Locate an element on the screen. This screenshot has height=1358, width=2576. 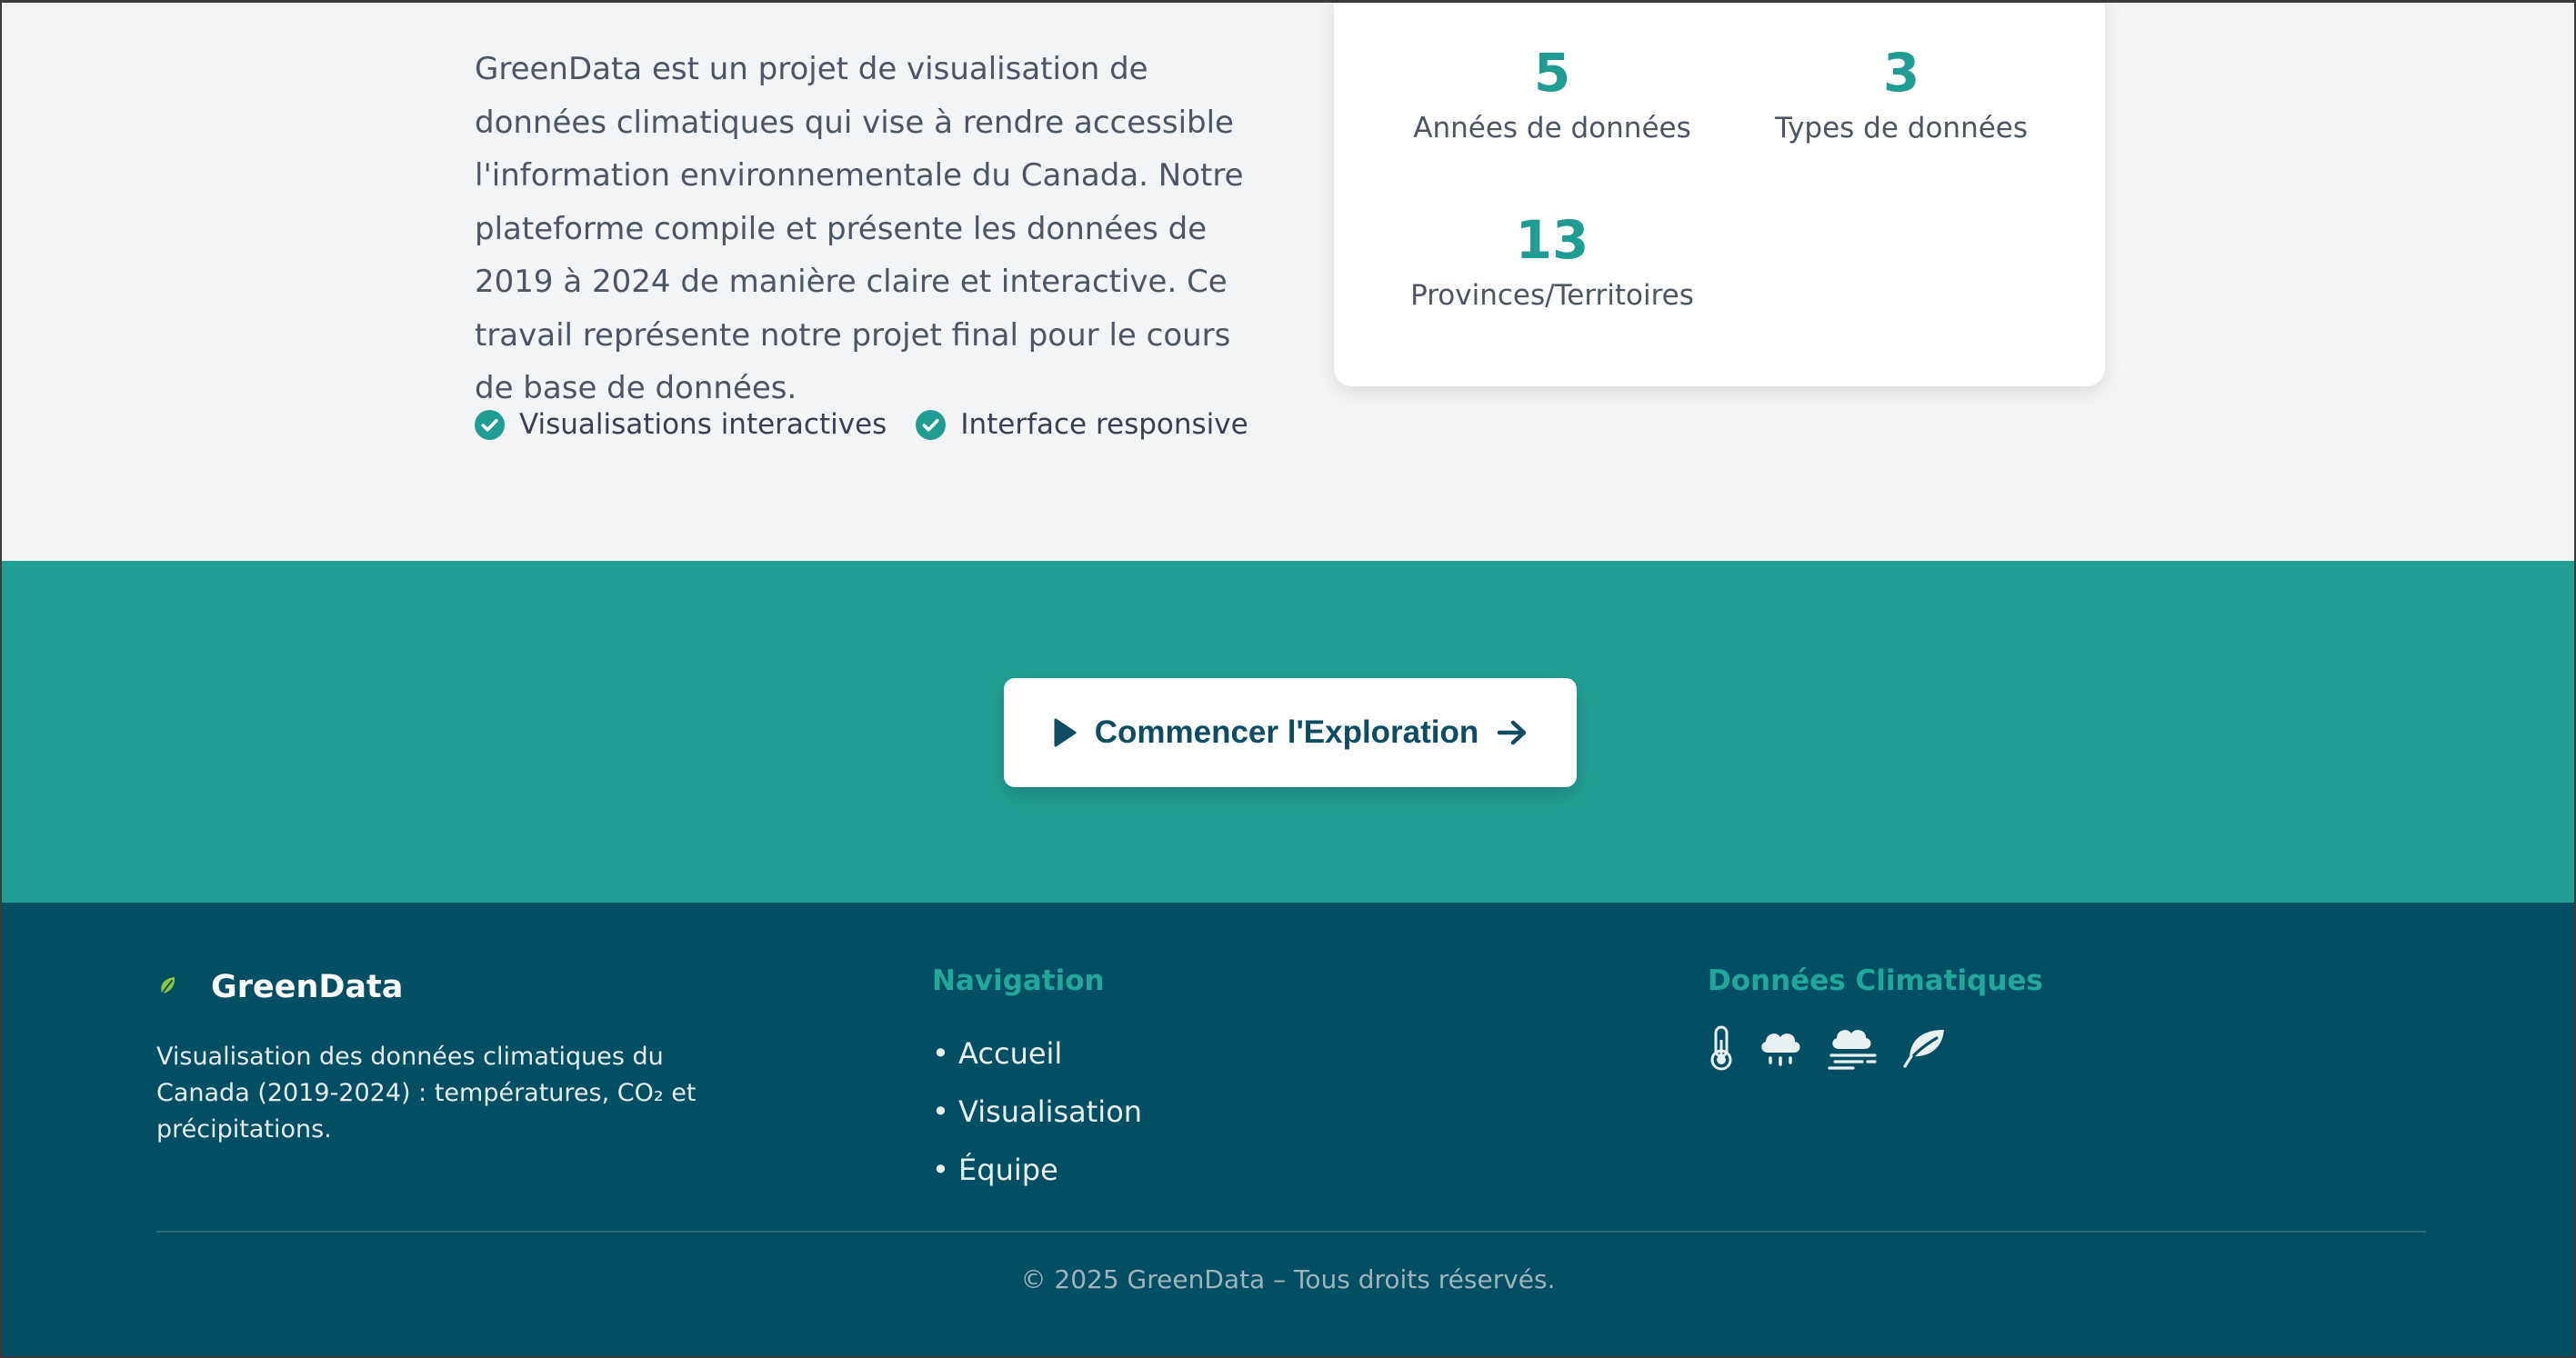
stat-label: Provinces/Territoires is located at coordinates (1552, 295).